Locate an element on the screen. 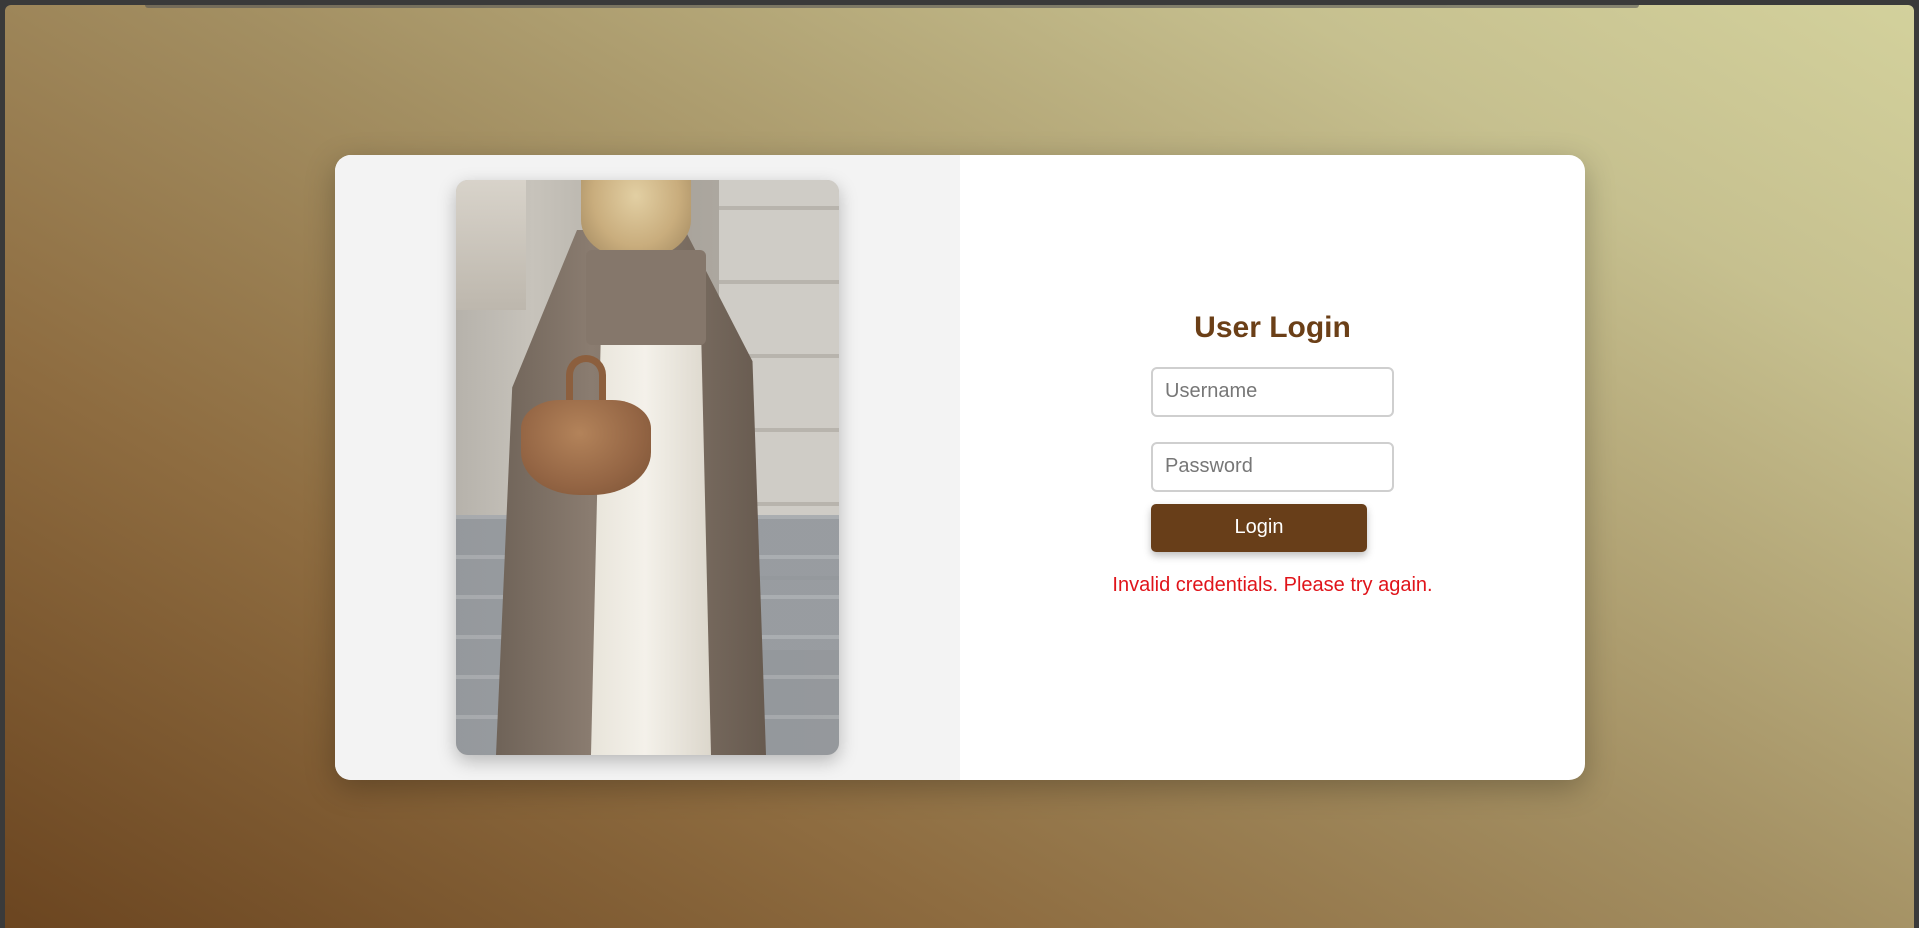  fashion-photo is located at coordinates (647, 467).